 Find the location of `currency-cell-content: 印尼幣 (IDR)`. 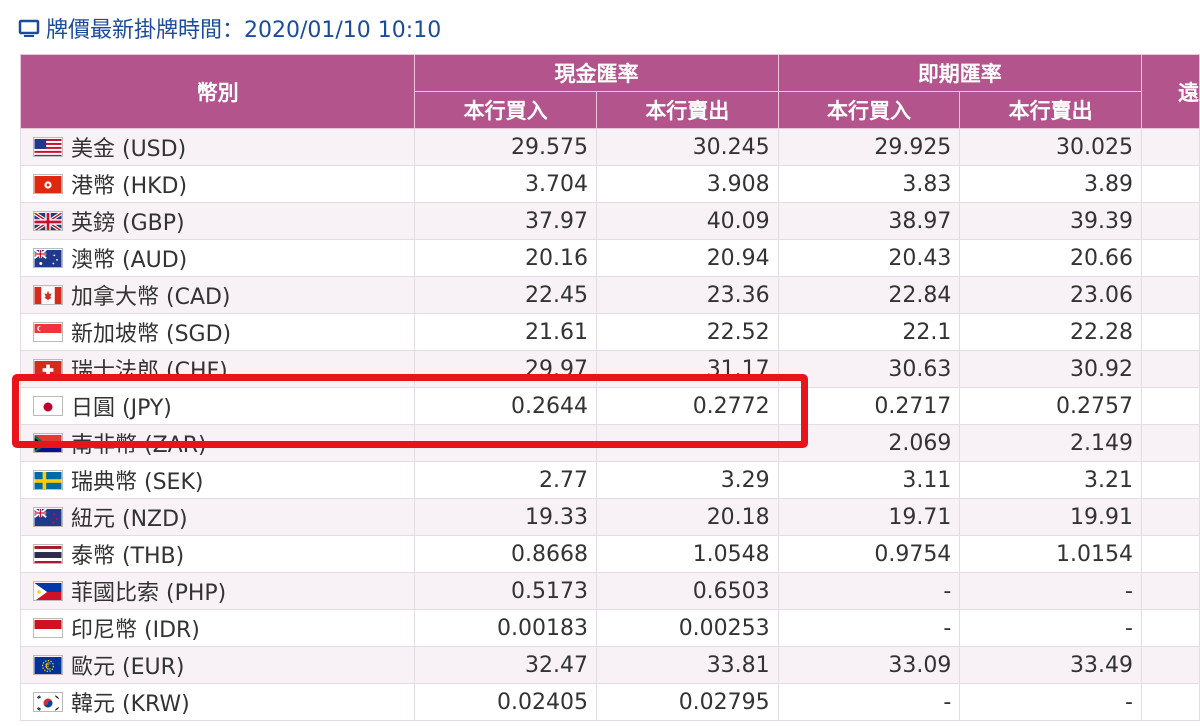

currency-cell-content: 印尼幣 (IDR) is located at coordinates (218, 628).